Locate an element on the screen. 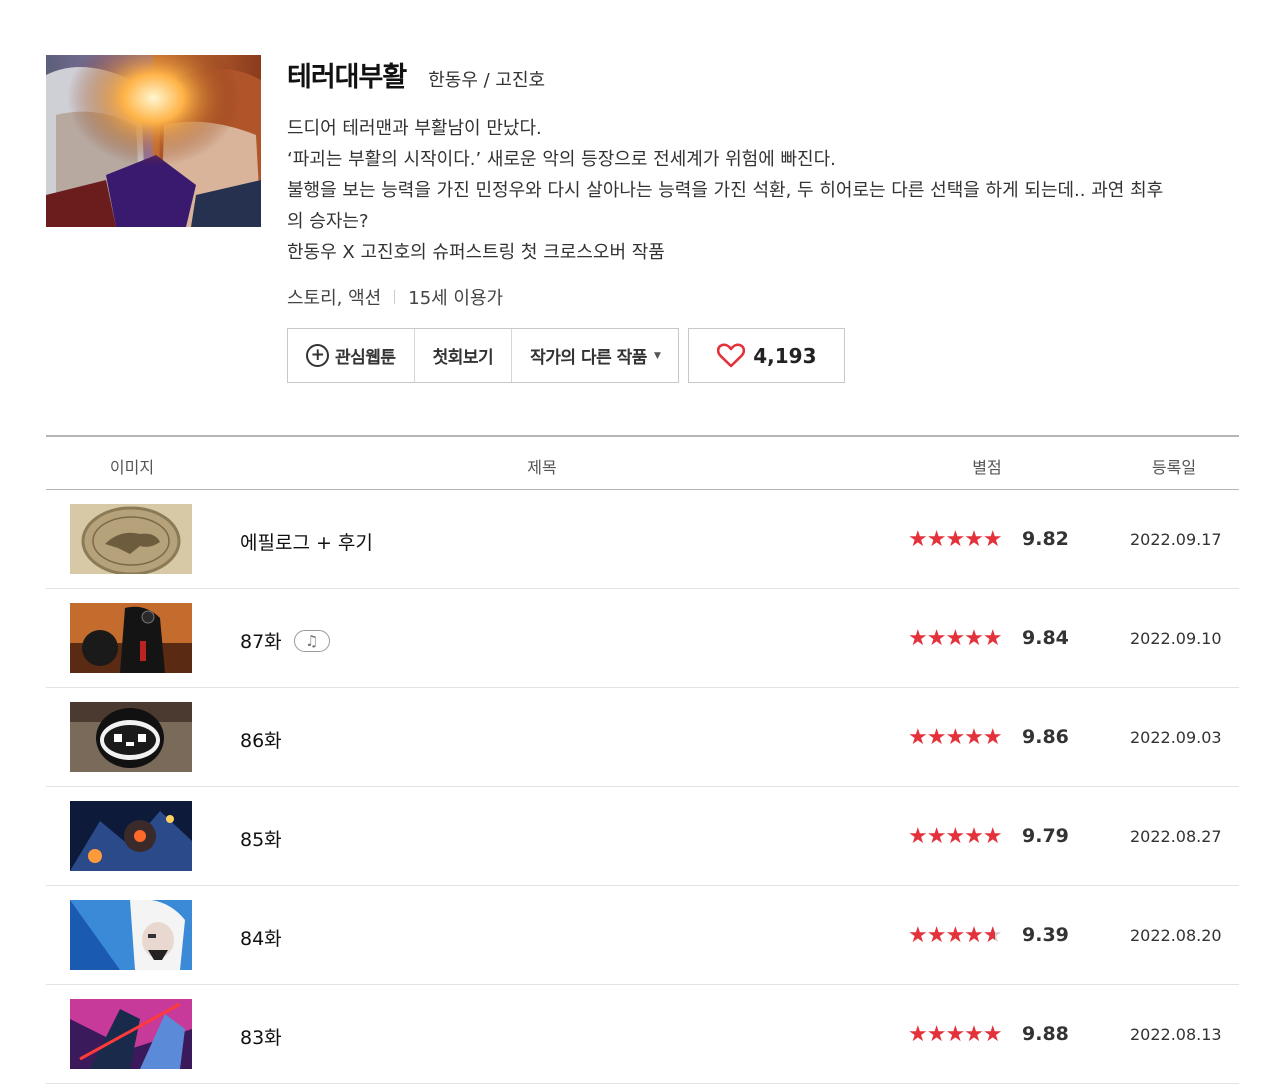 This screenshot has height=1084, width=1280. header-image: 이미지 is located at coordinates (132, 467).